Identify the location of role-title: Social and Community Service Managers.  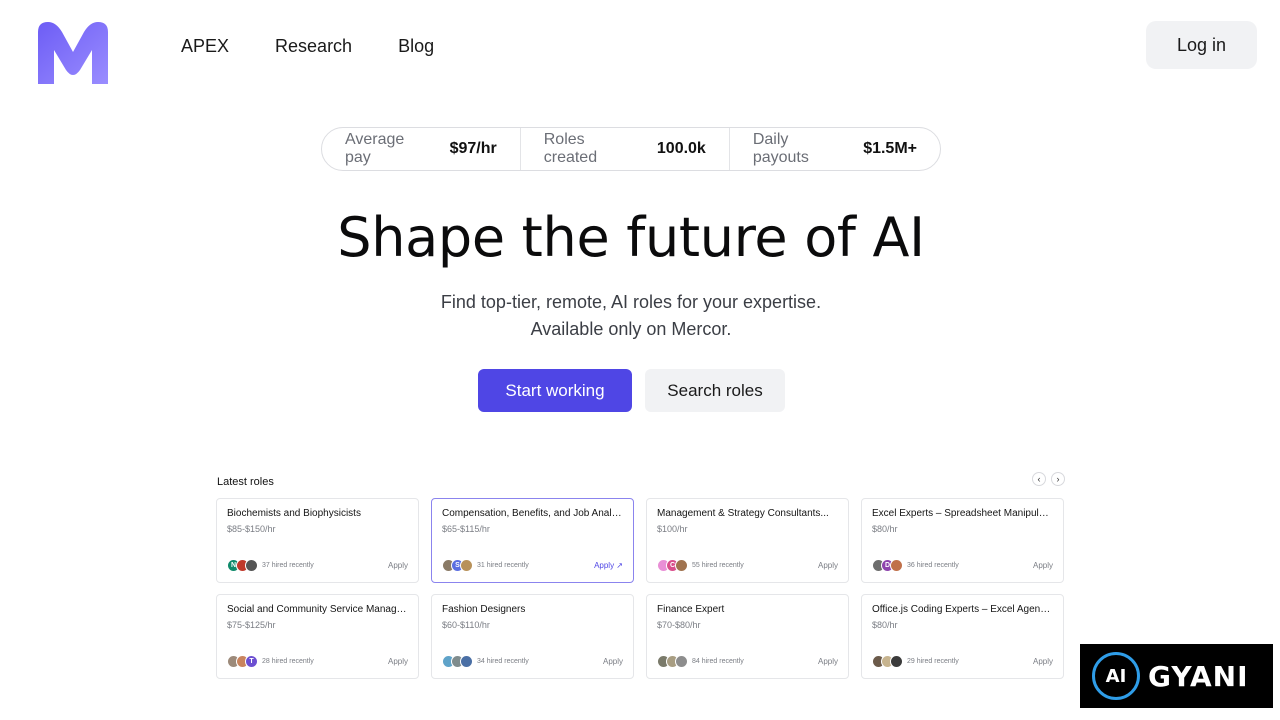
(317, 609).